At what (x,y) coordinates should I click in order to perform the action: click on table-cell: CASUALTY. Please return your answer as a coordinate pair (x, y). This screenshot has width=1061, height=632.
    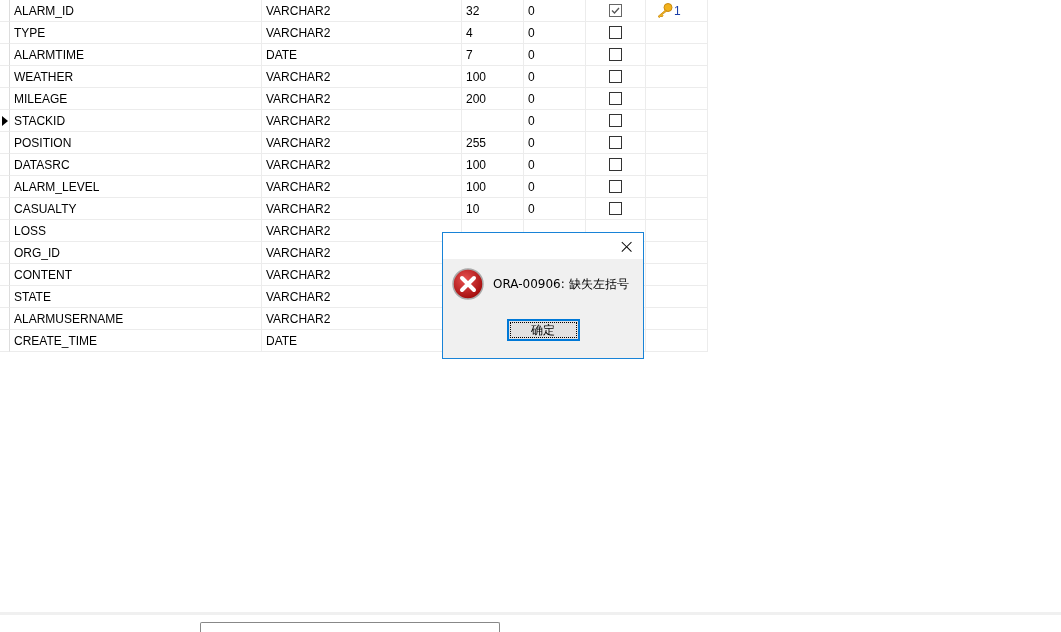
    Looking at the image, I should click on (136, 209).